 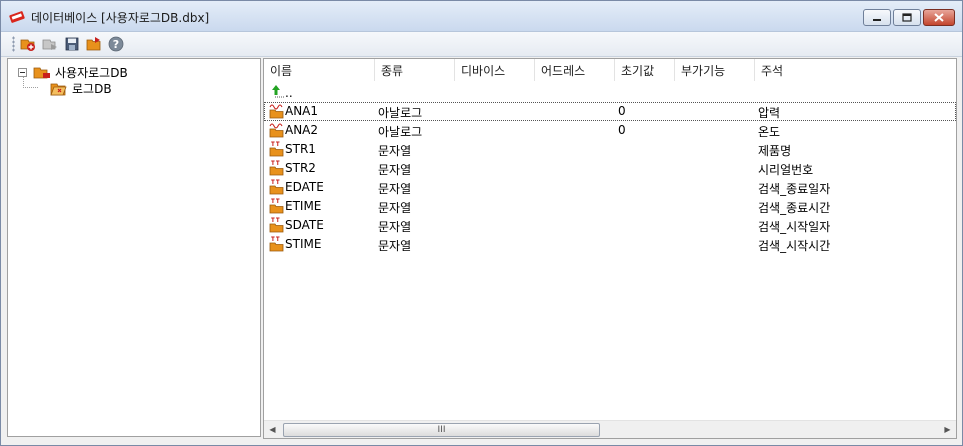 I want to click on save-icon, so click(x=72, y=44).